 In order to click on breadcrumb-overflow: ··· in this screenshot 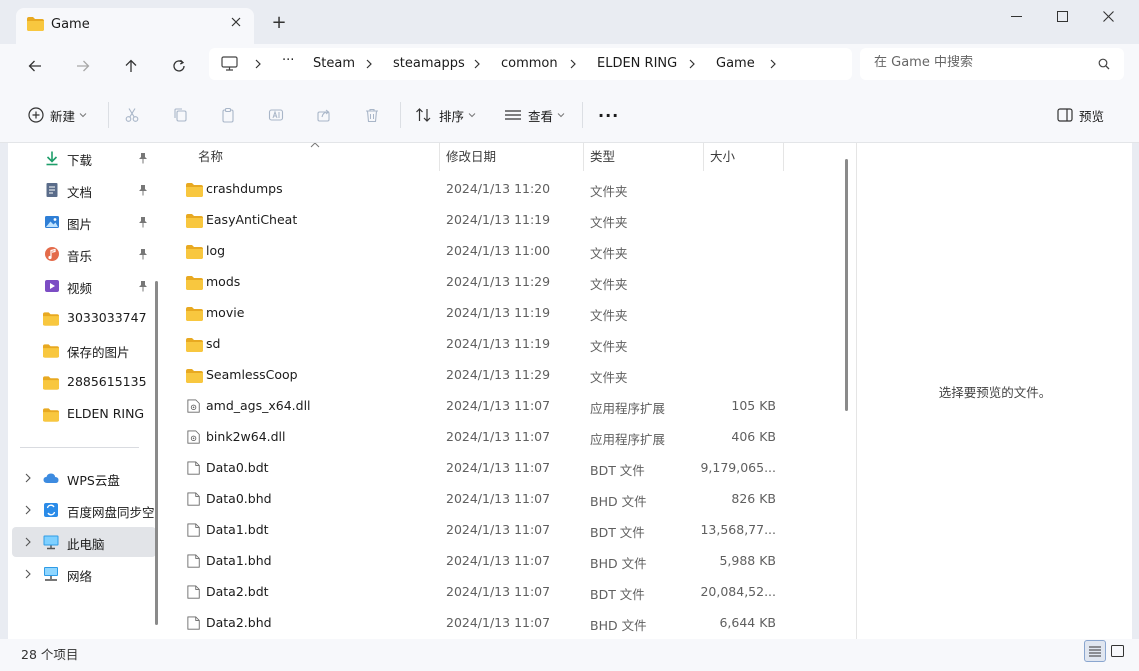, I will do `click(288, 60)`.